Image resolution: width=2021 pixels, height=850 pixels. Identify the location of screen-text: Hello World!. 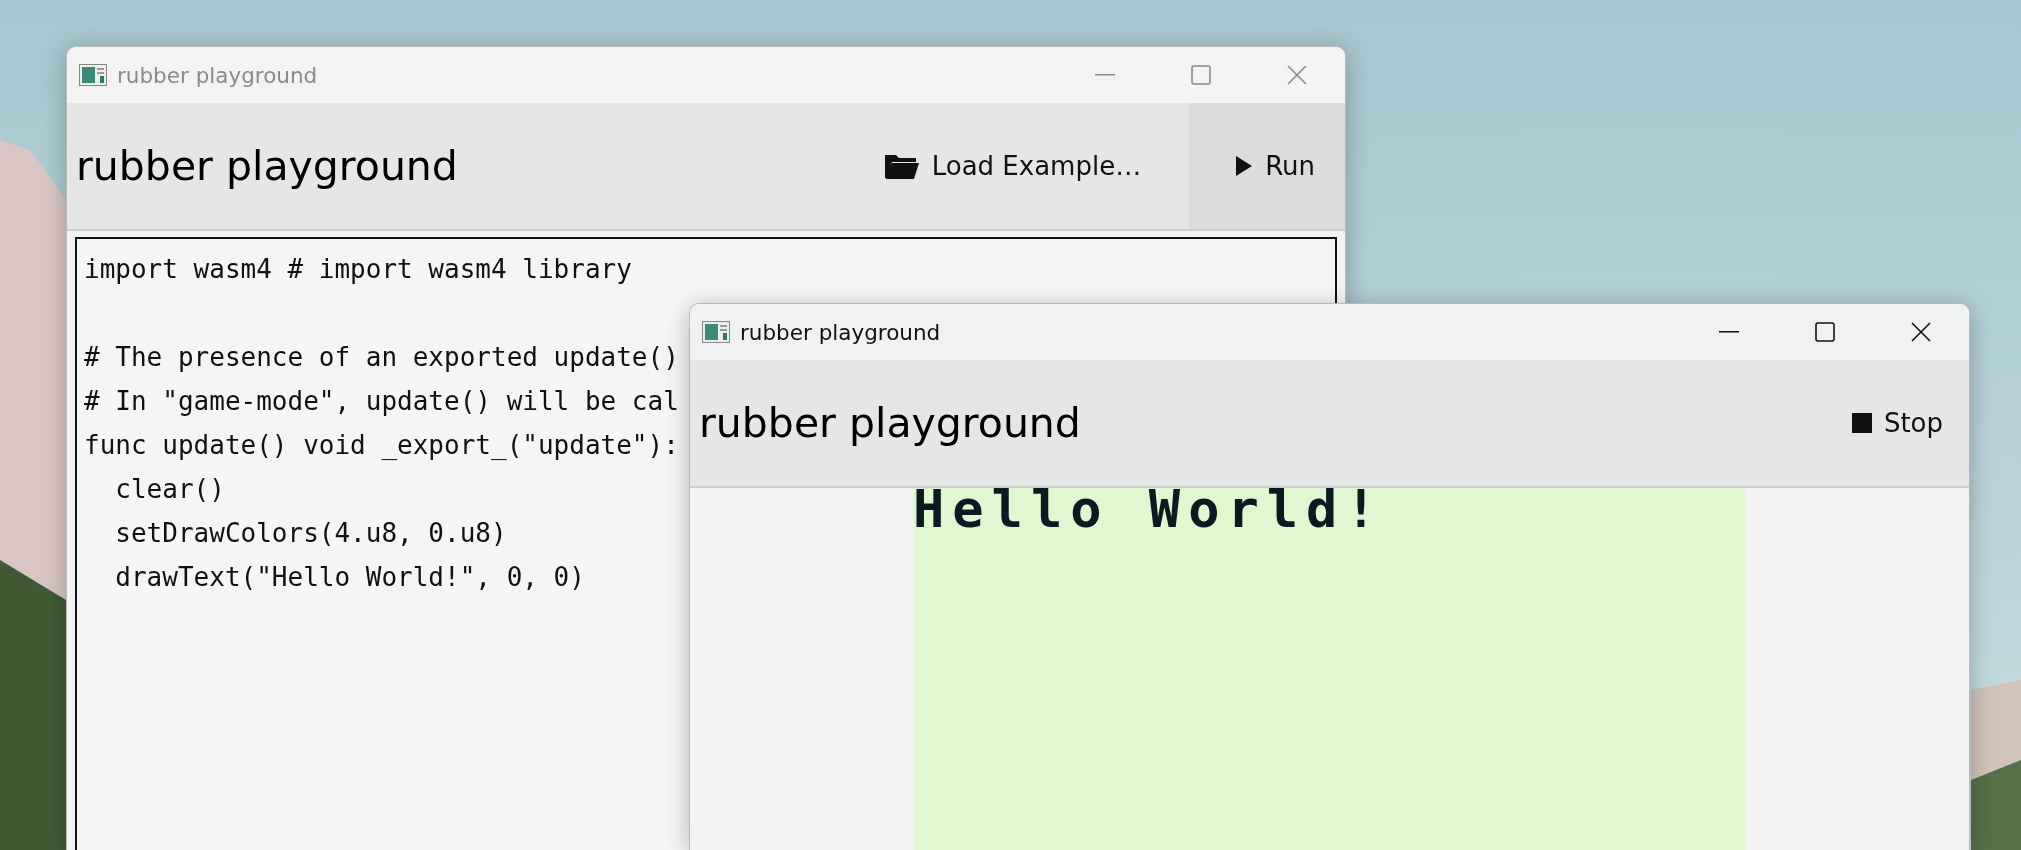
(1149, 509).